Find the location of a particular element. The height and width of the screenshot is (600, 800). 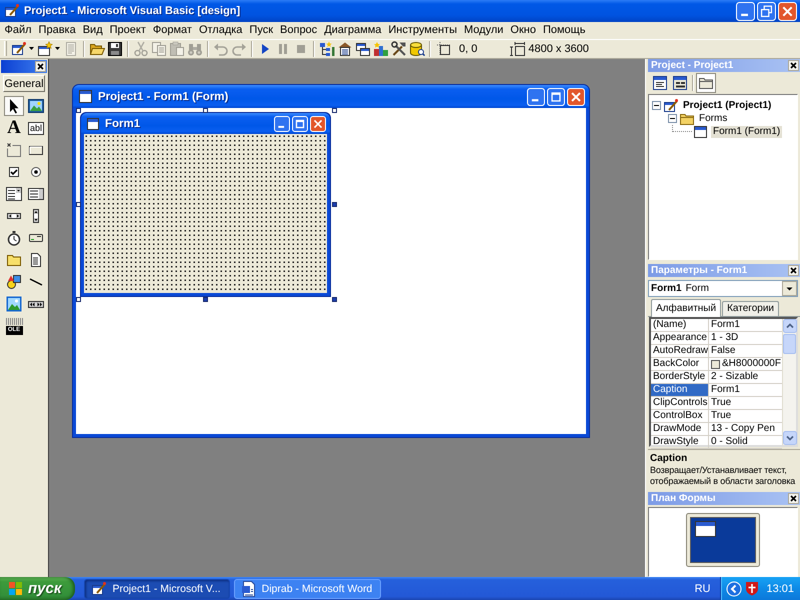

tab: Алфавитный is located at coordinates (686, 308).